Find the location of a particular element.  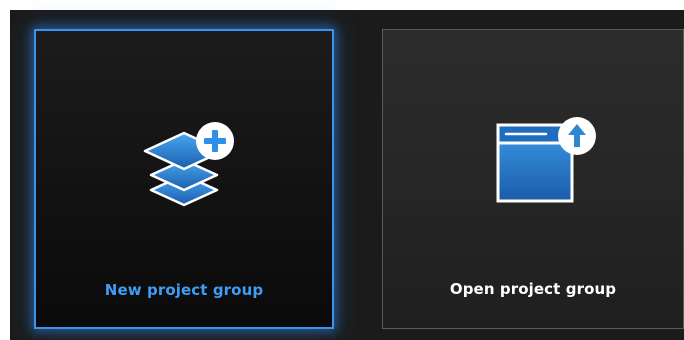

new-project-group-label: New project group is located at coordinates (184, 290).